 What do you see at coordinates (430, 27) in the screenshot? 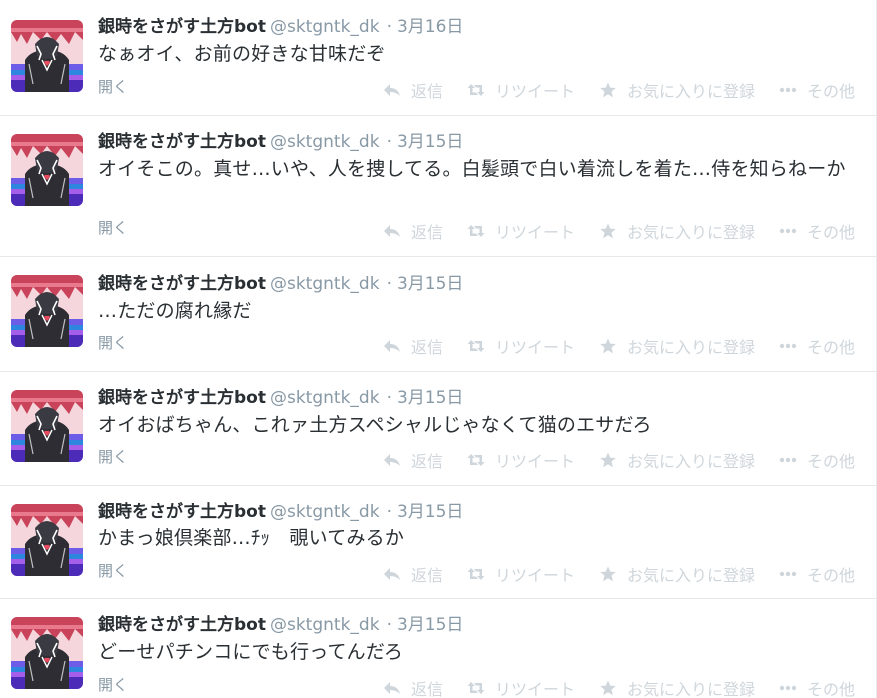
I see `tweet-timestamp: 3月16日` at bounding box center [430, 27].